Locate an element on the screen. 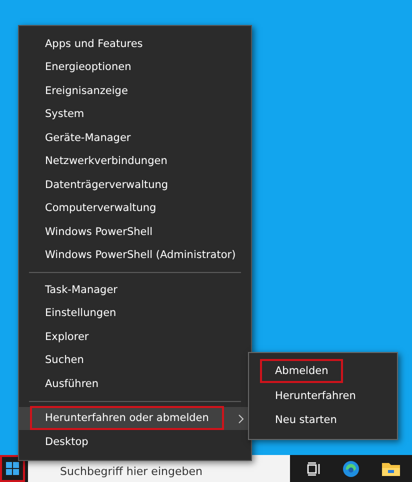 The width and height of the screenshot is (412, 482). folder-icon is located at coordinates (391, 468).